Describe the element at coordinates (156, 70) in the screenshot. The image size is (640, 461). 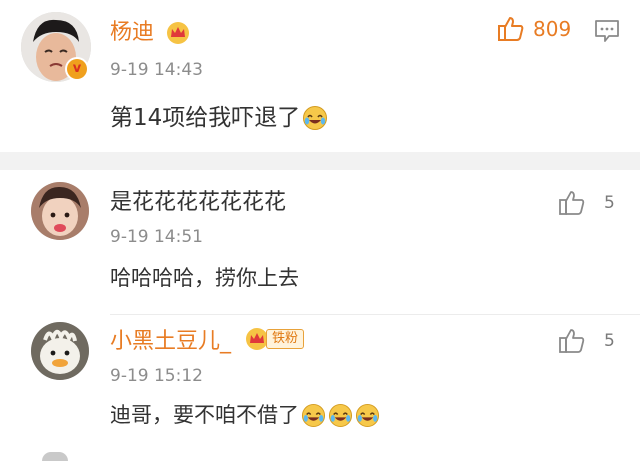
I see `comment-time: 9-19 14:43` at that location.